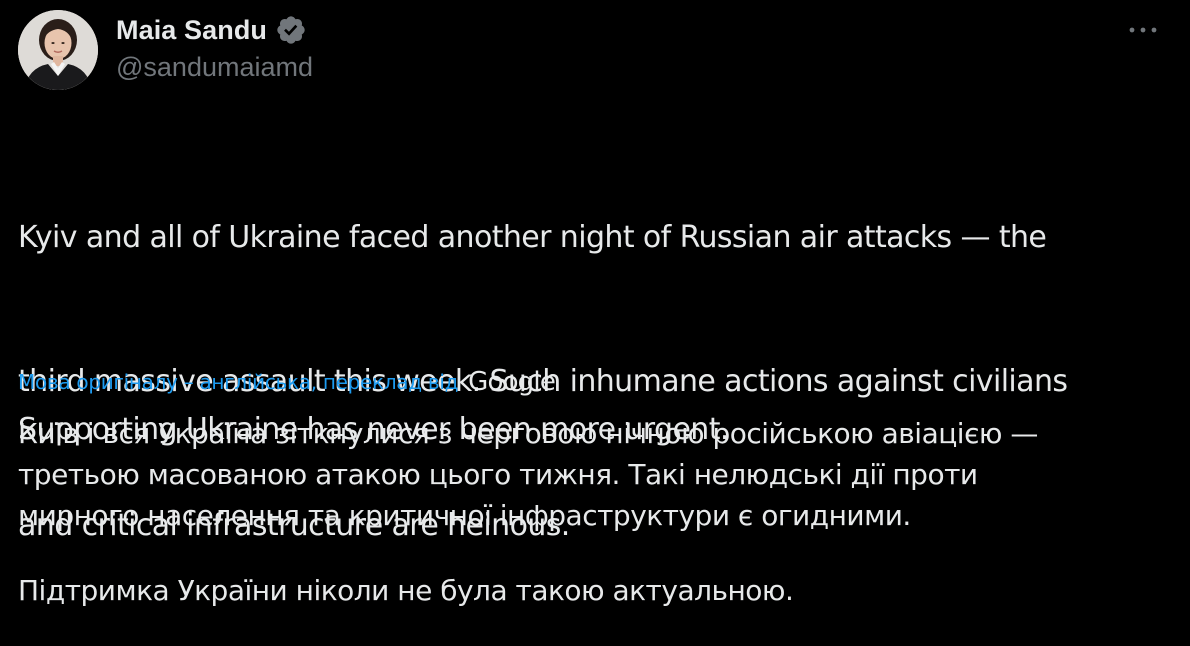 This screenshot has width=1190, height=646. What do you see at coordinates (291, 30) in the screenshot?
I see `verified-badge-icon` at bounding box center [291, 30].